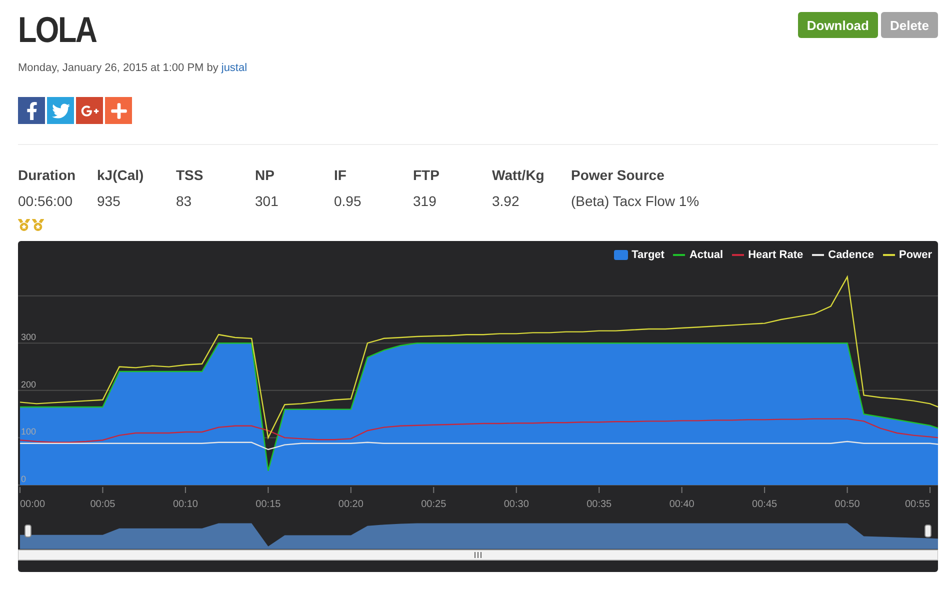  What do you see at coordinates (519, 175) in the screenshot?
I see `stat-label: Watt/Kg` at bounding box center [519, 175].